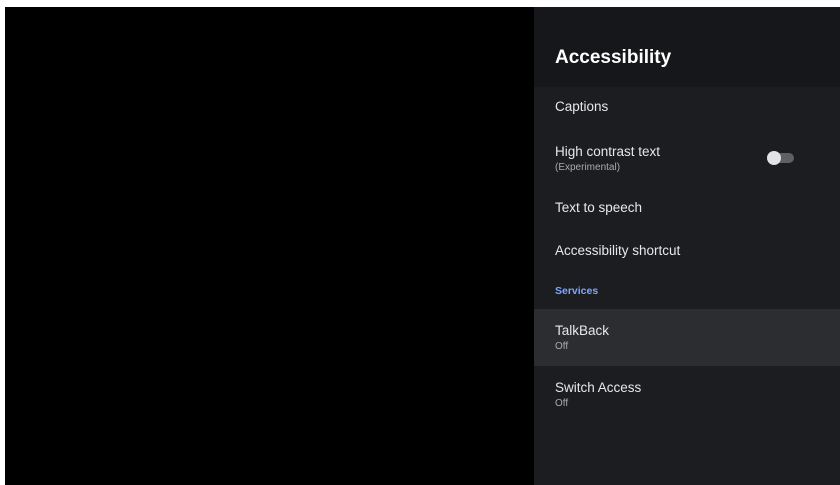 This screenshot has width=840, height=485. What do you see at coordinates (687, 106) in the screenshot?
I see `menu-item-captions: Captions` at bounding box center [687, 106].